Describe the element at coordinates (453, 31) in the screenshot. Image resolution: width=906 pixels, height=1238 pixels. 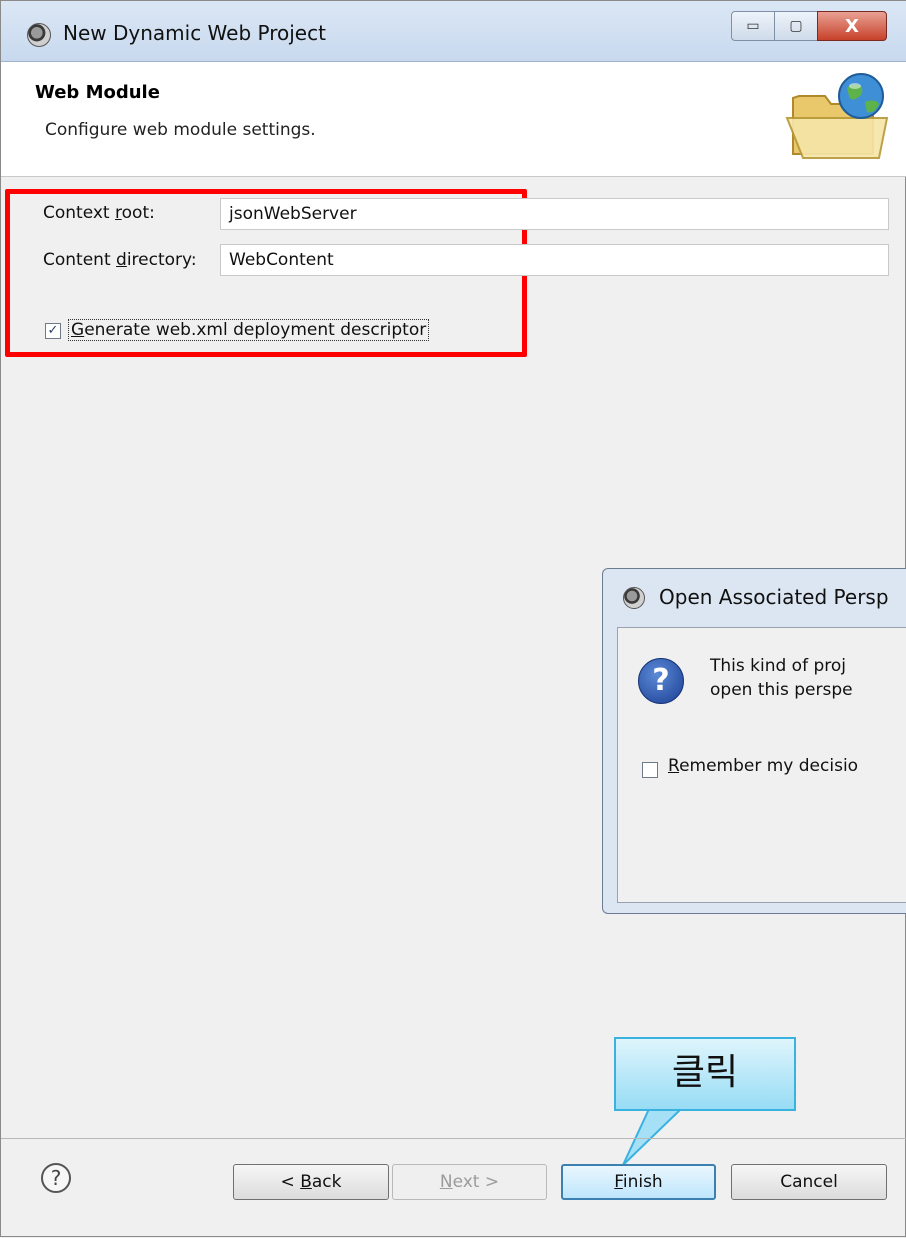
I see `title-bar: New Dynamic Web Project ▭ ▢ X` at that location.